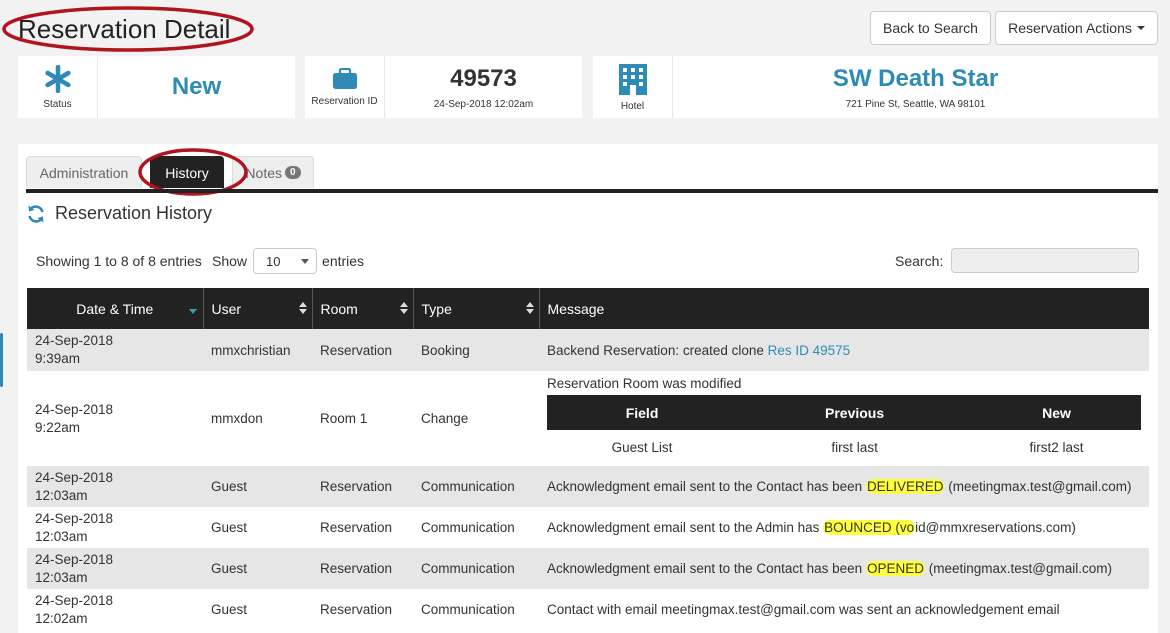 This screenshot has width=1170, height=633. I want to click on column-header-user-label: User, so click(226, 308).